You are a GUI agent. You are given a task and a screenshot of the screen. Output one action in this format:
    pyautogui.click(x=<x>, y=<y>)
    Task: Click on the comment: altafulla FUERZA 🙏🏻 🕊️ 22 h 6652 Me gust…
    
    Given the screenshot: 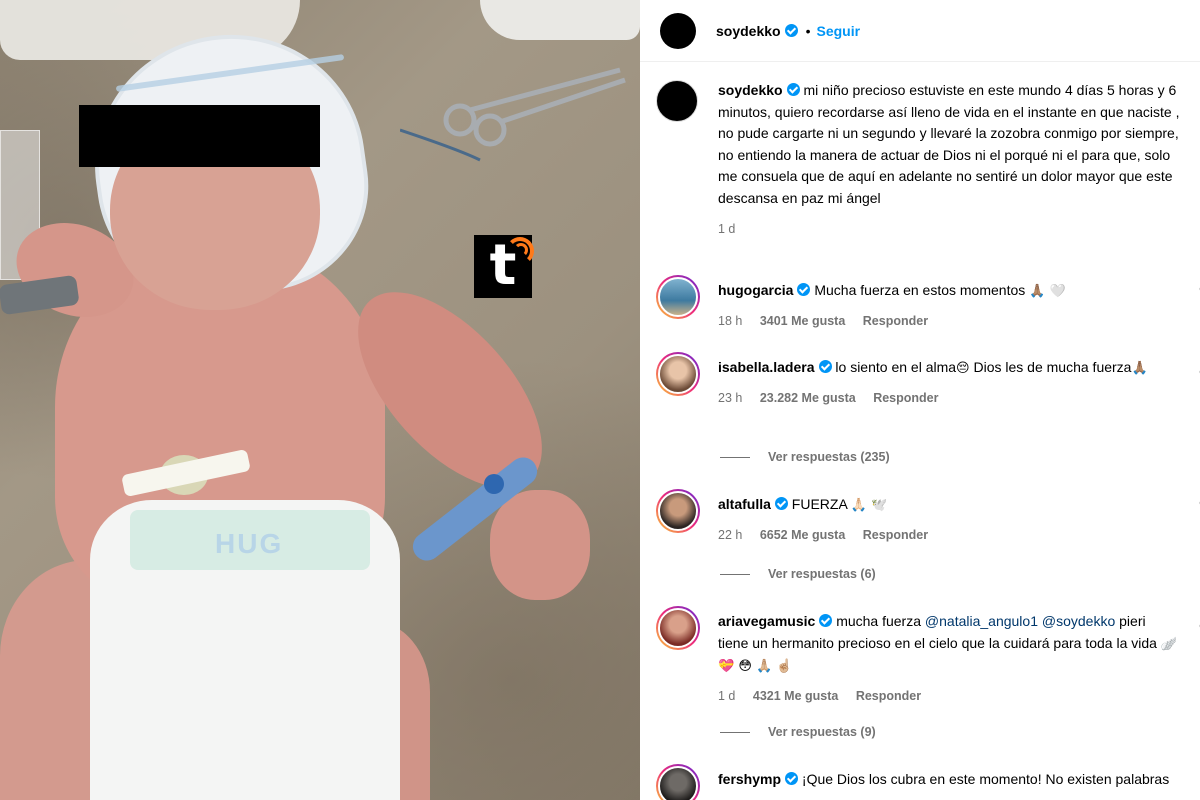 What is the action you would take?
    pyautogui.click(x=928, y=517)
    